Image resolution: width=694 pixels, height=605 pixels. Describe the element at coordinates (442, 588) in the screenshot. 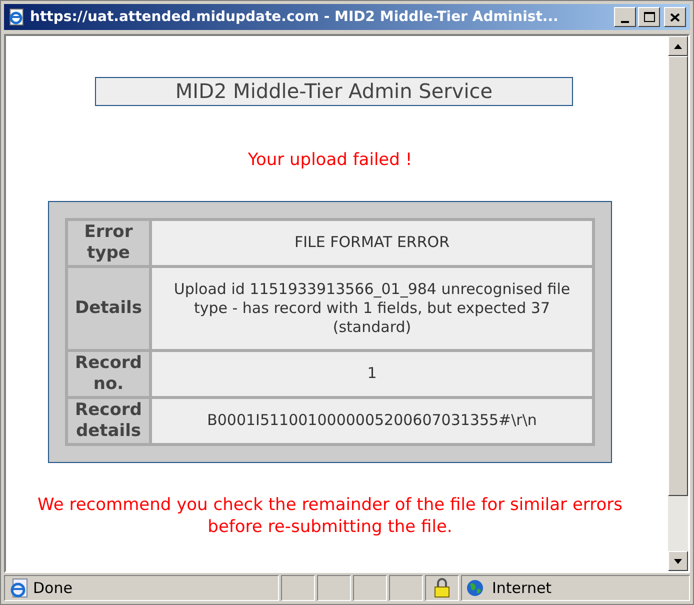

I see `padlock-icon` at that location.